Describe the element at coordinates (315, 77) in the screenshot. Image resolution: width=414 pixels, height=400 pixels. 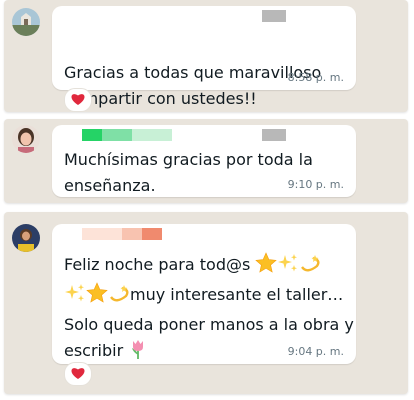
I see `message-timestamp: 8:58 p. m.` at that location.